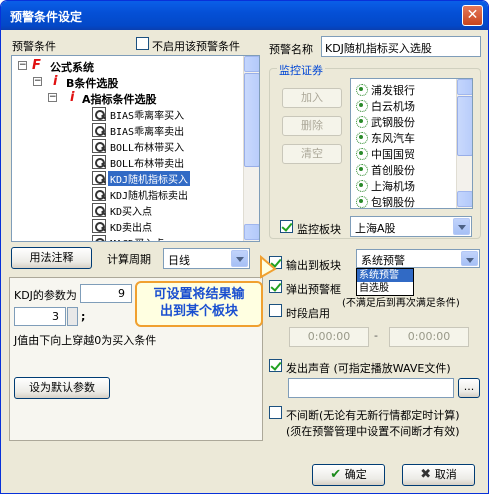 The width and height of the screenshot is (489, 494). I want to click on tree-leaf-item: KDJ随机指标卖出, so click(127, 194).